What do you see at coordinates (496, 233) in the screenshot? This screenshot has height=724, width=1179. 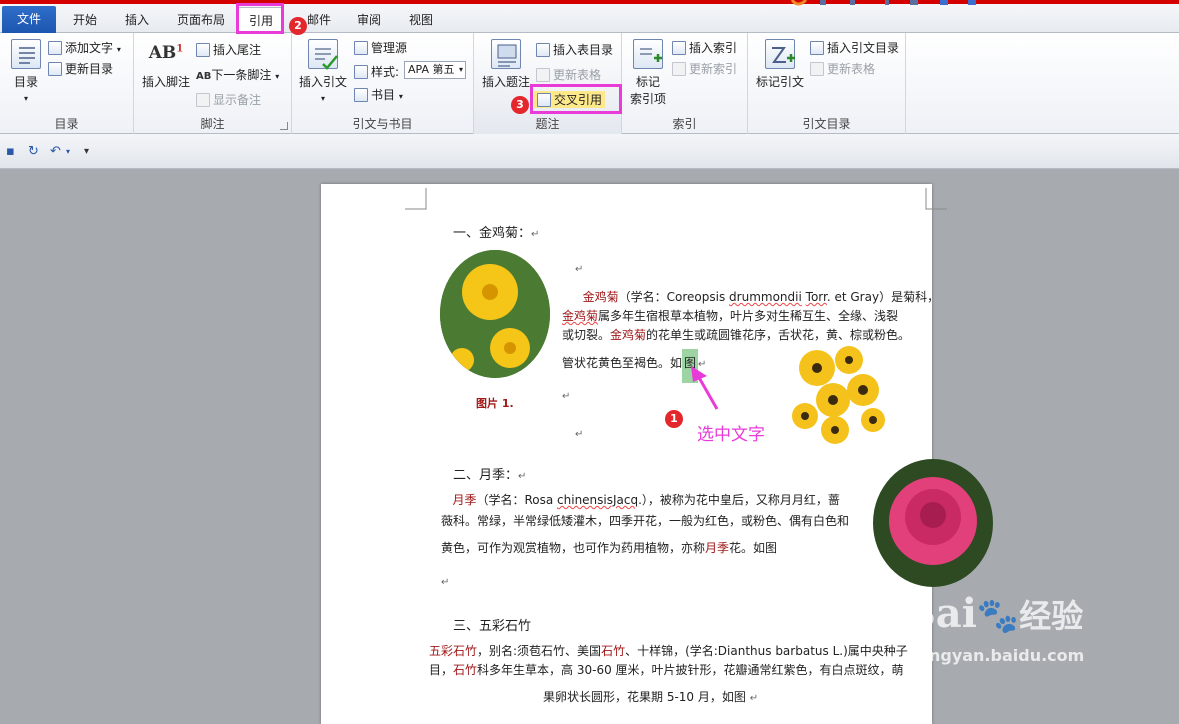 I see `section-1-heading: 一、金鸡菊：↵` at bounding box center [496, 233].